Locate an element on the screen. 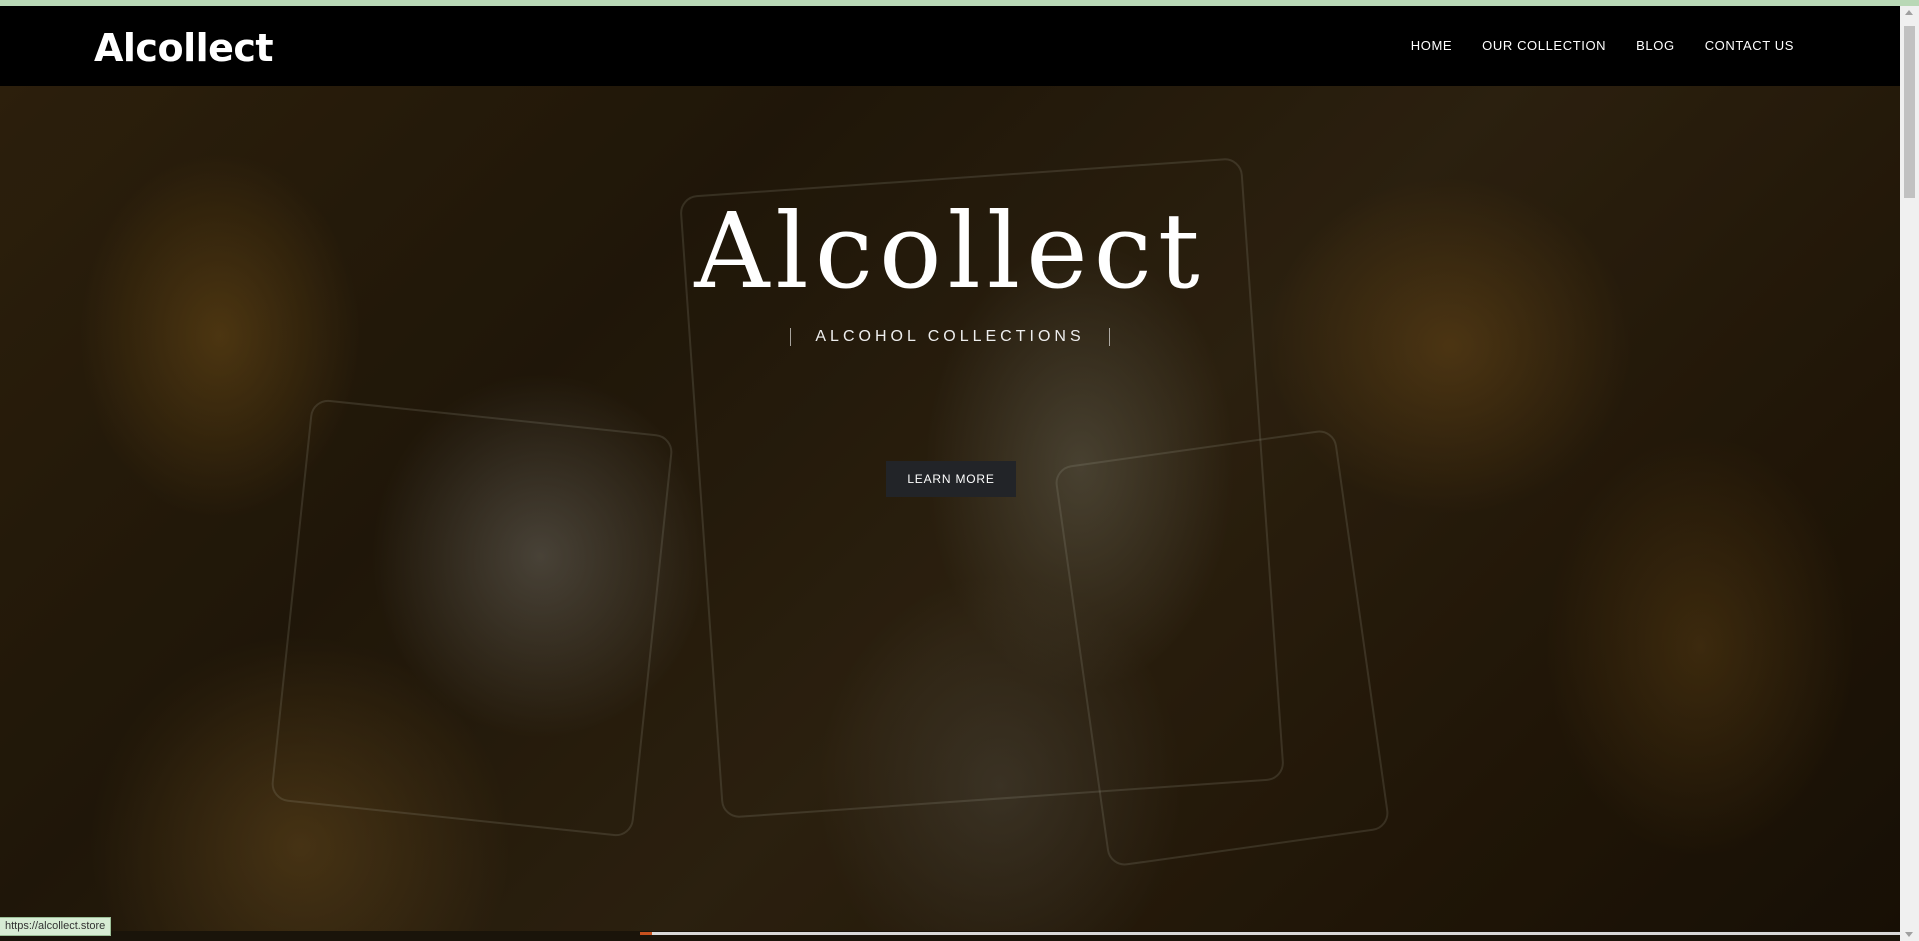  nav-home-link: HOME is located at coordinates (1431, 45).